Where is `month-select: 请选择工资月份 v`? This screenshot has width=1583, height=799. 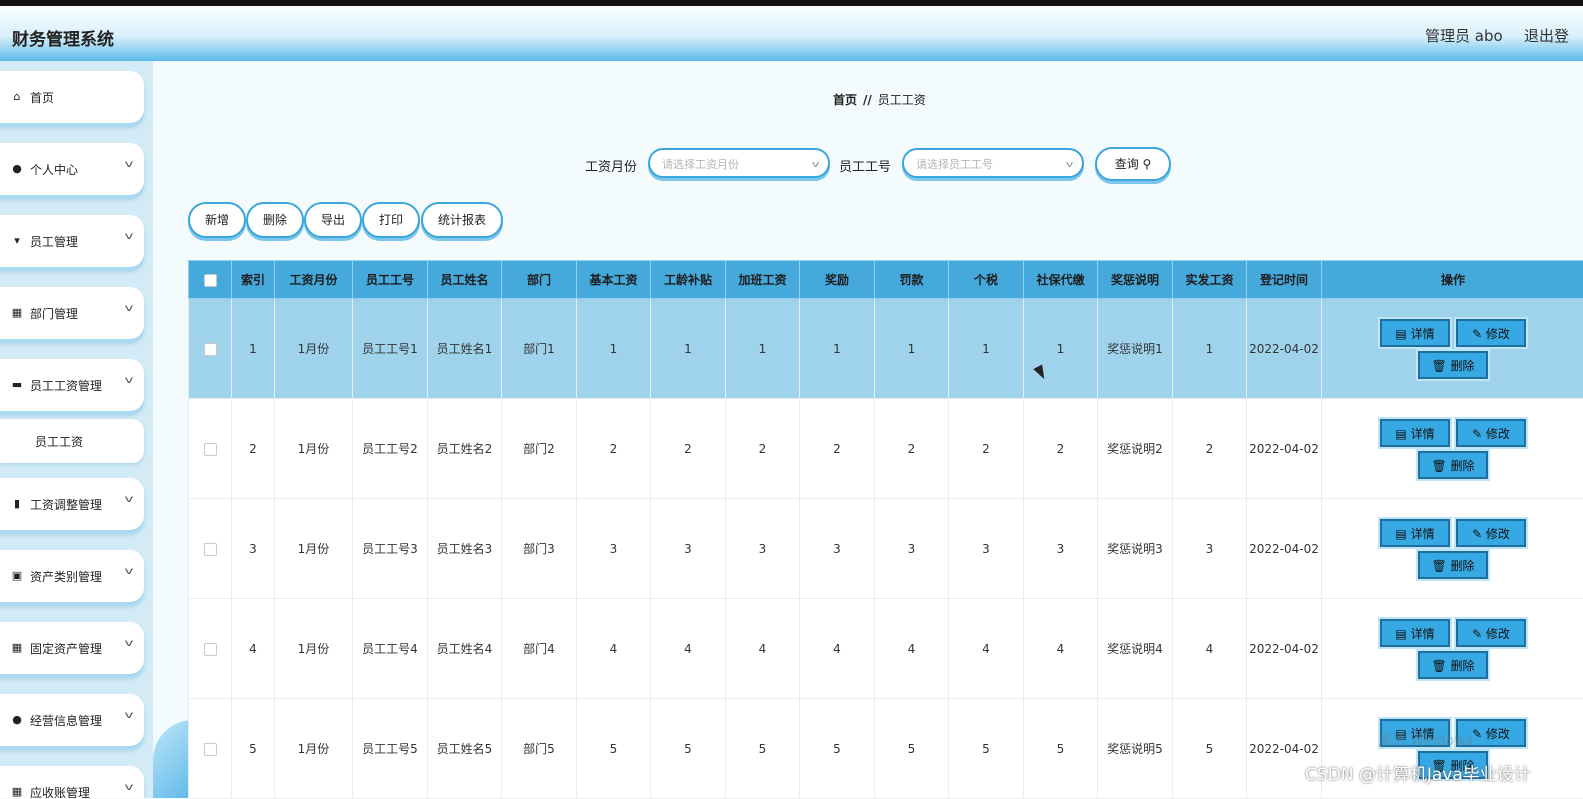
month-select: 请选择工资月份 v is located at coordinates (739, 163).